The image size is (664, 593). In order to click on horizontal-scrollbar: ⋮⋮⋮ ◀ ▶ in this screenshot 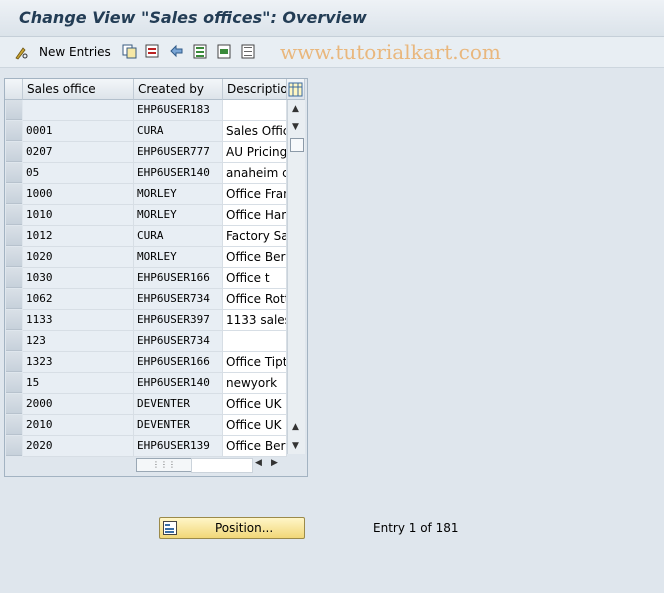, I will do `click(211, 464)`.